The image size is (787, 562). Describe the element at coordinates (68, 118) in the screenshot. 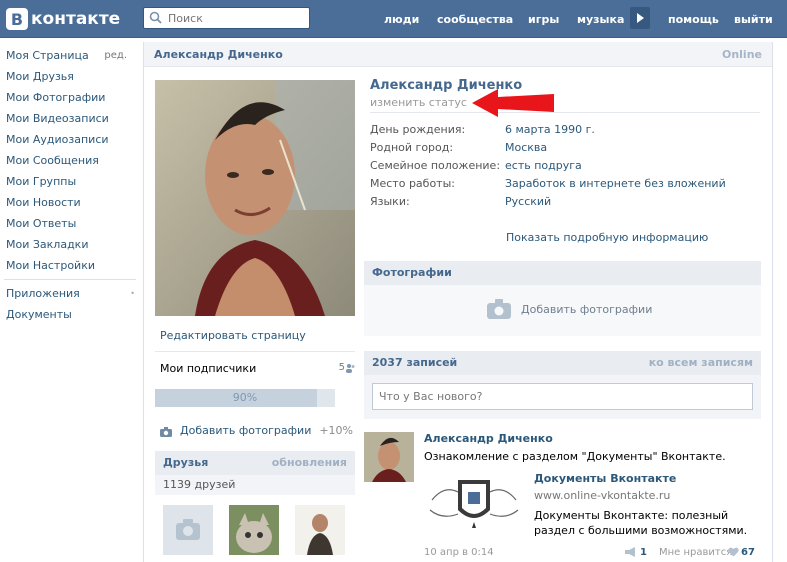

I see `sidebar-item-videos: Мои Видеозаписи` at that location.